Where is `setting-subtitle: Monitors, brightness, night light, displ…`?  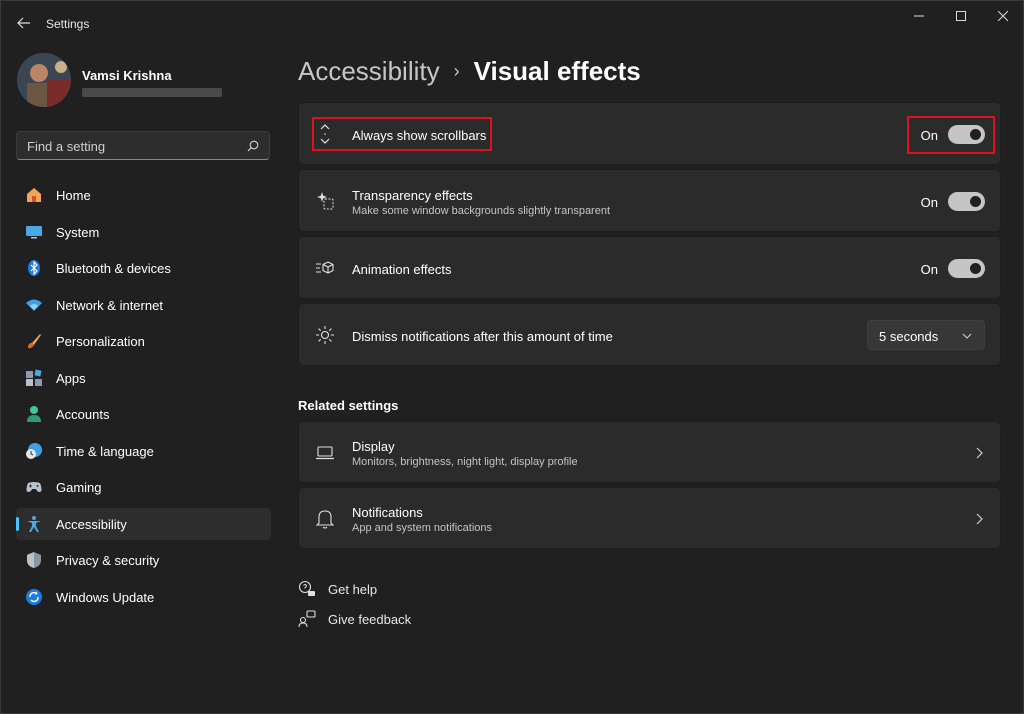
setting-subtitle: Monitors, brightness, night light, displ… is located at coordinates (465, 462).